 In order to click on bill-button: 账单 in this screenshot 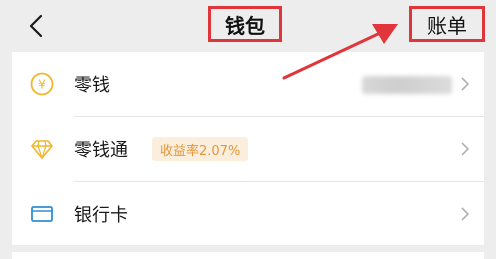, I will do `click(447, 24)`.